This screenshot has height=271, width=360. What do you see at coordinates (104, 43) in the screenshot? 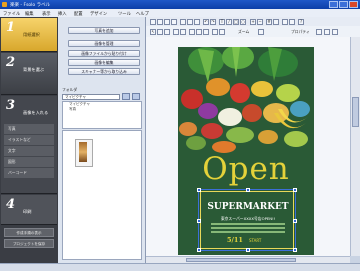
I see `manage-images-button: 画像を管理` at bounding box center [104, 43].